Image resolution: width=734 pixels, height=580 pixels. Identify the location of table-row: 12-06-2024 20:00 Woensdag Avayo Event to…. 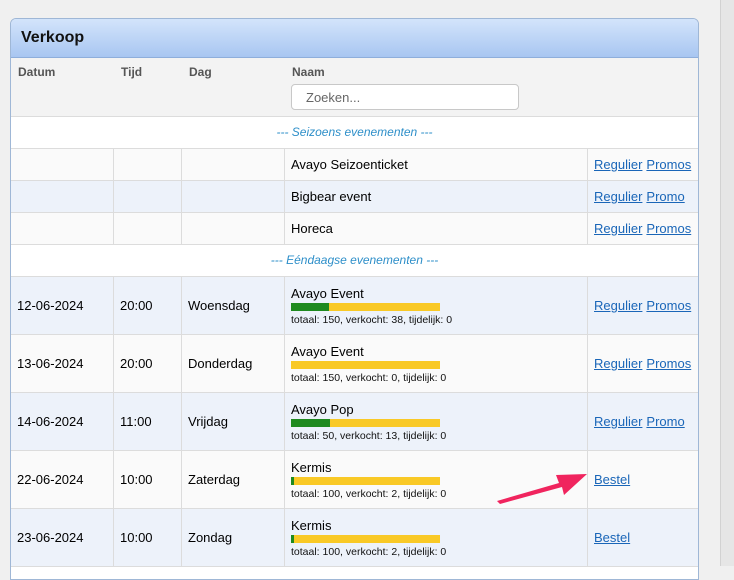
(354, 306).